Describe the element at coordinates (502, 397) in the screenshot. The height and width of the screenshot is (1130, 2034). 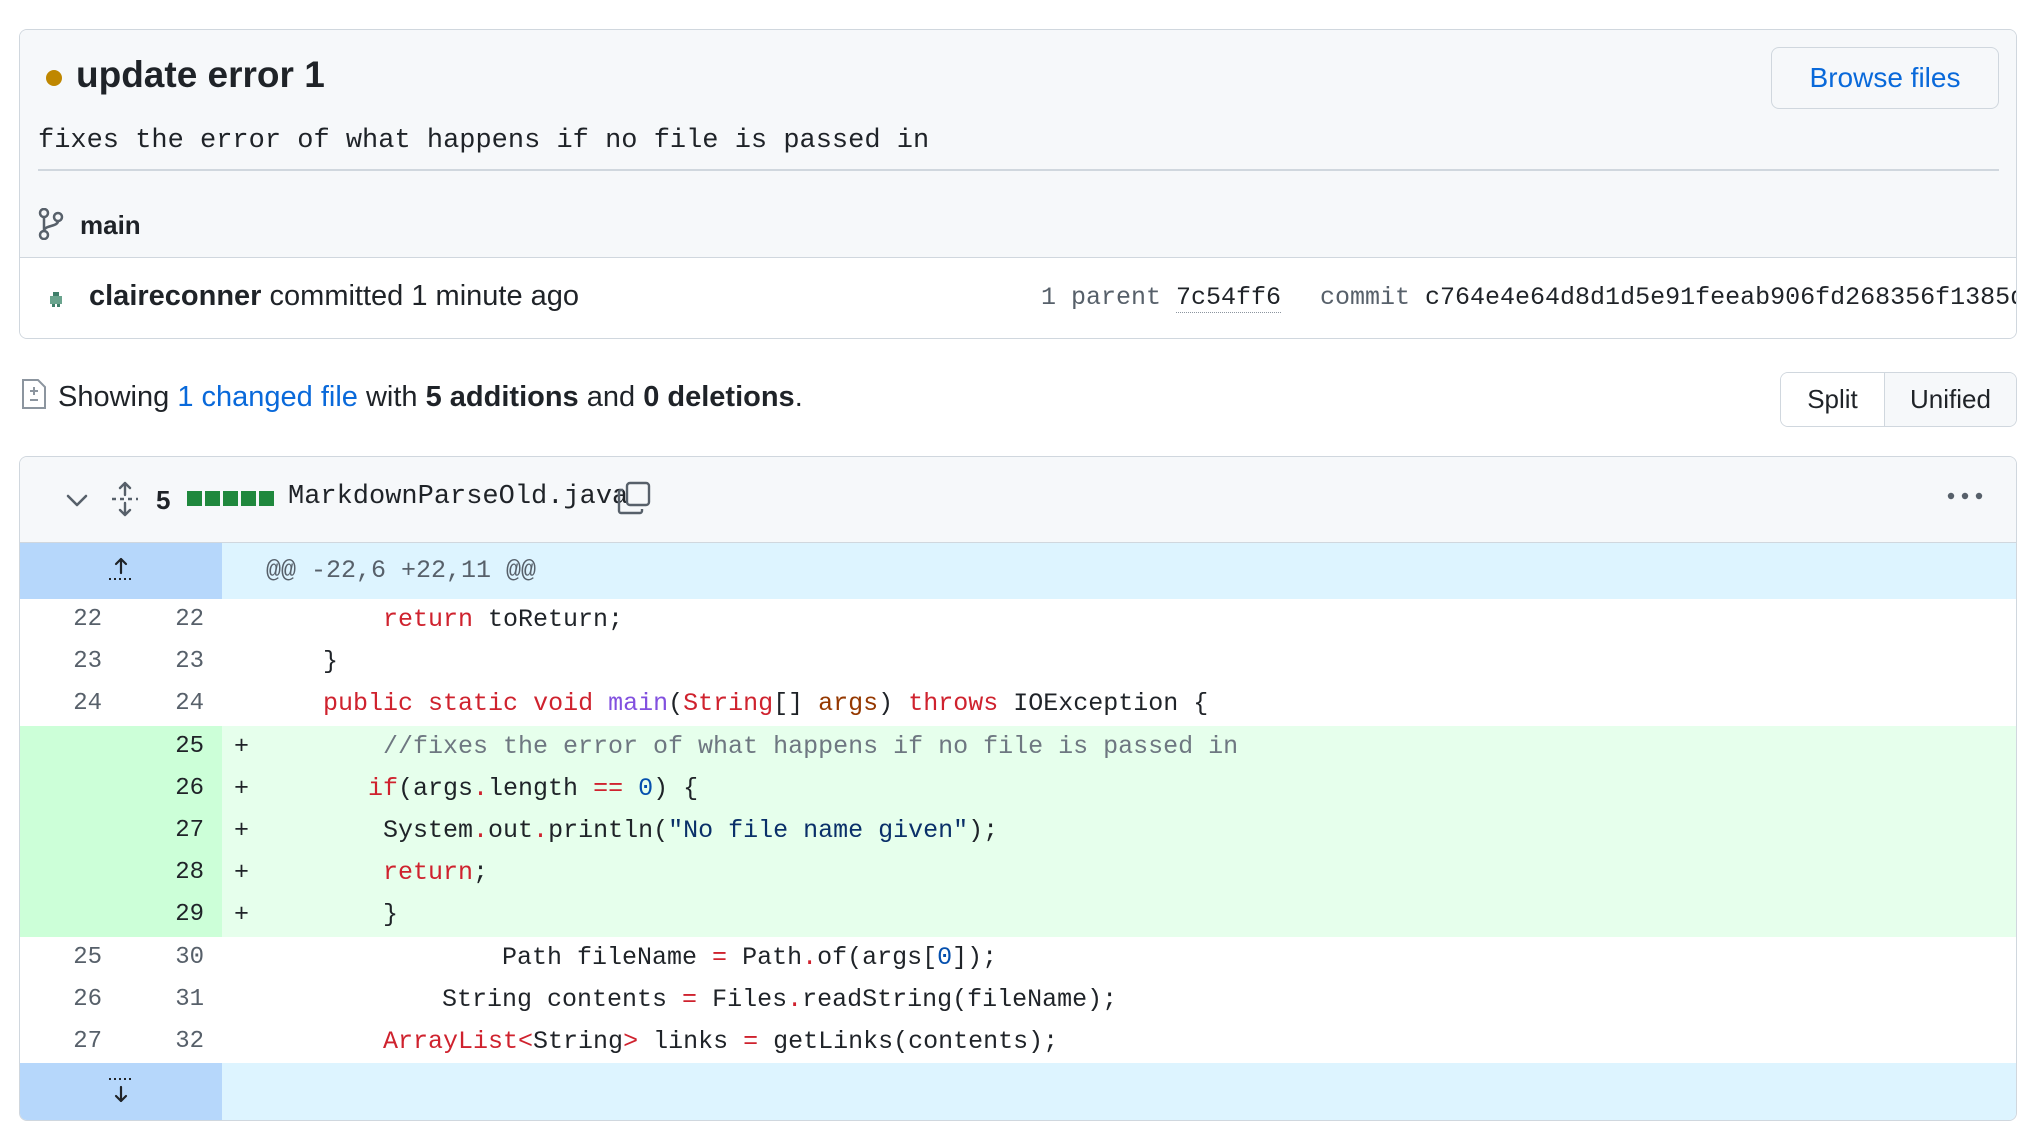
I see `additions-count: 5 additions` at that location.